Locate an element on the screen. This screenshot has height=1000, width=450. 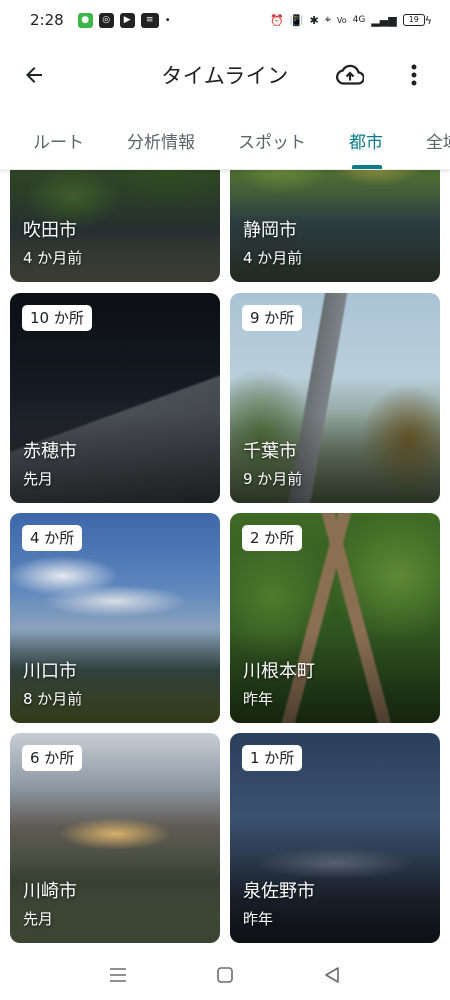
active-tab-indicator is located at coordinates (367, 167).